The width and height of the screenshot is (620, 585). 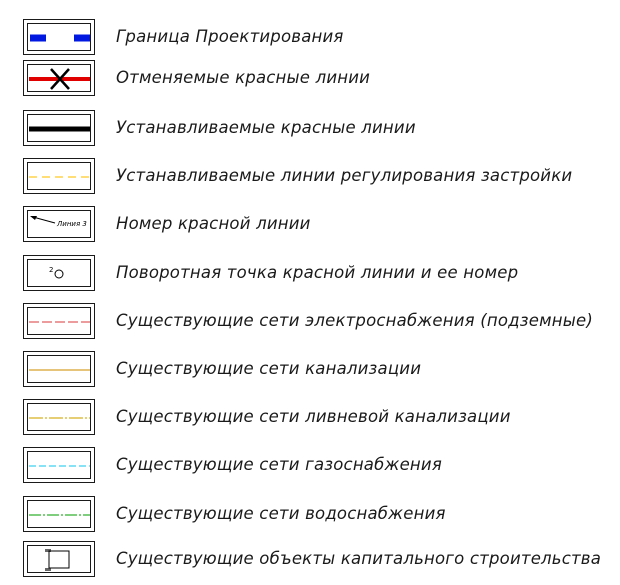 I want to click on red-line-number-icon: Линия 3, so click(x=59, y=224).